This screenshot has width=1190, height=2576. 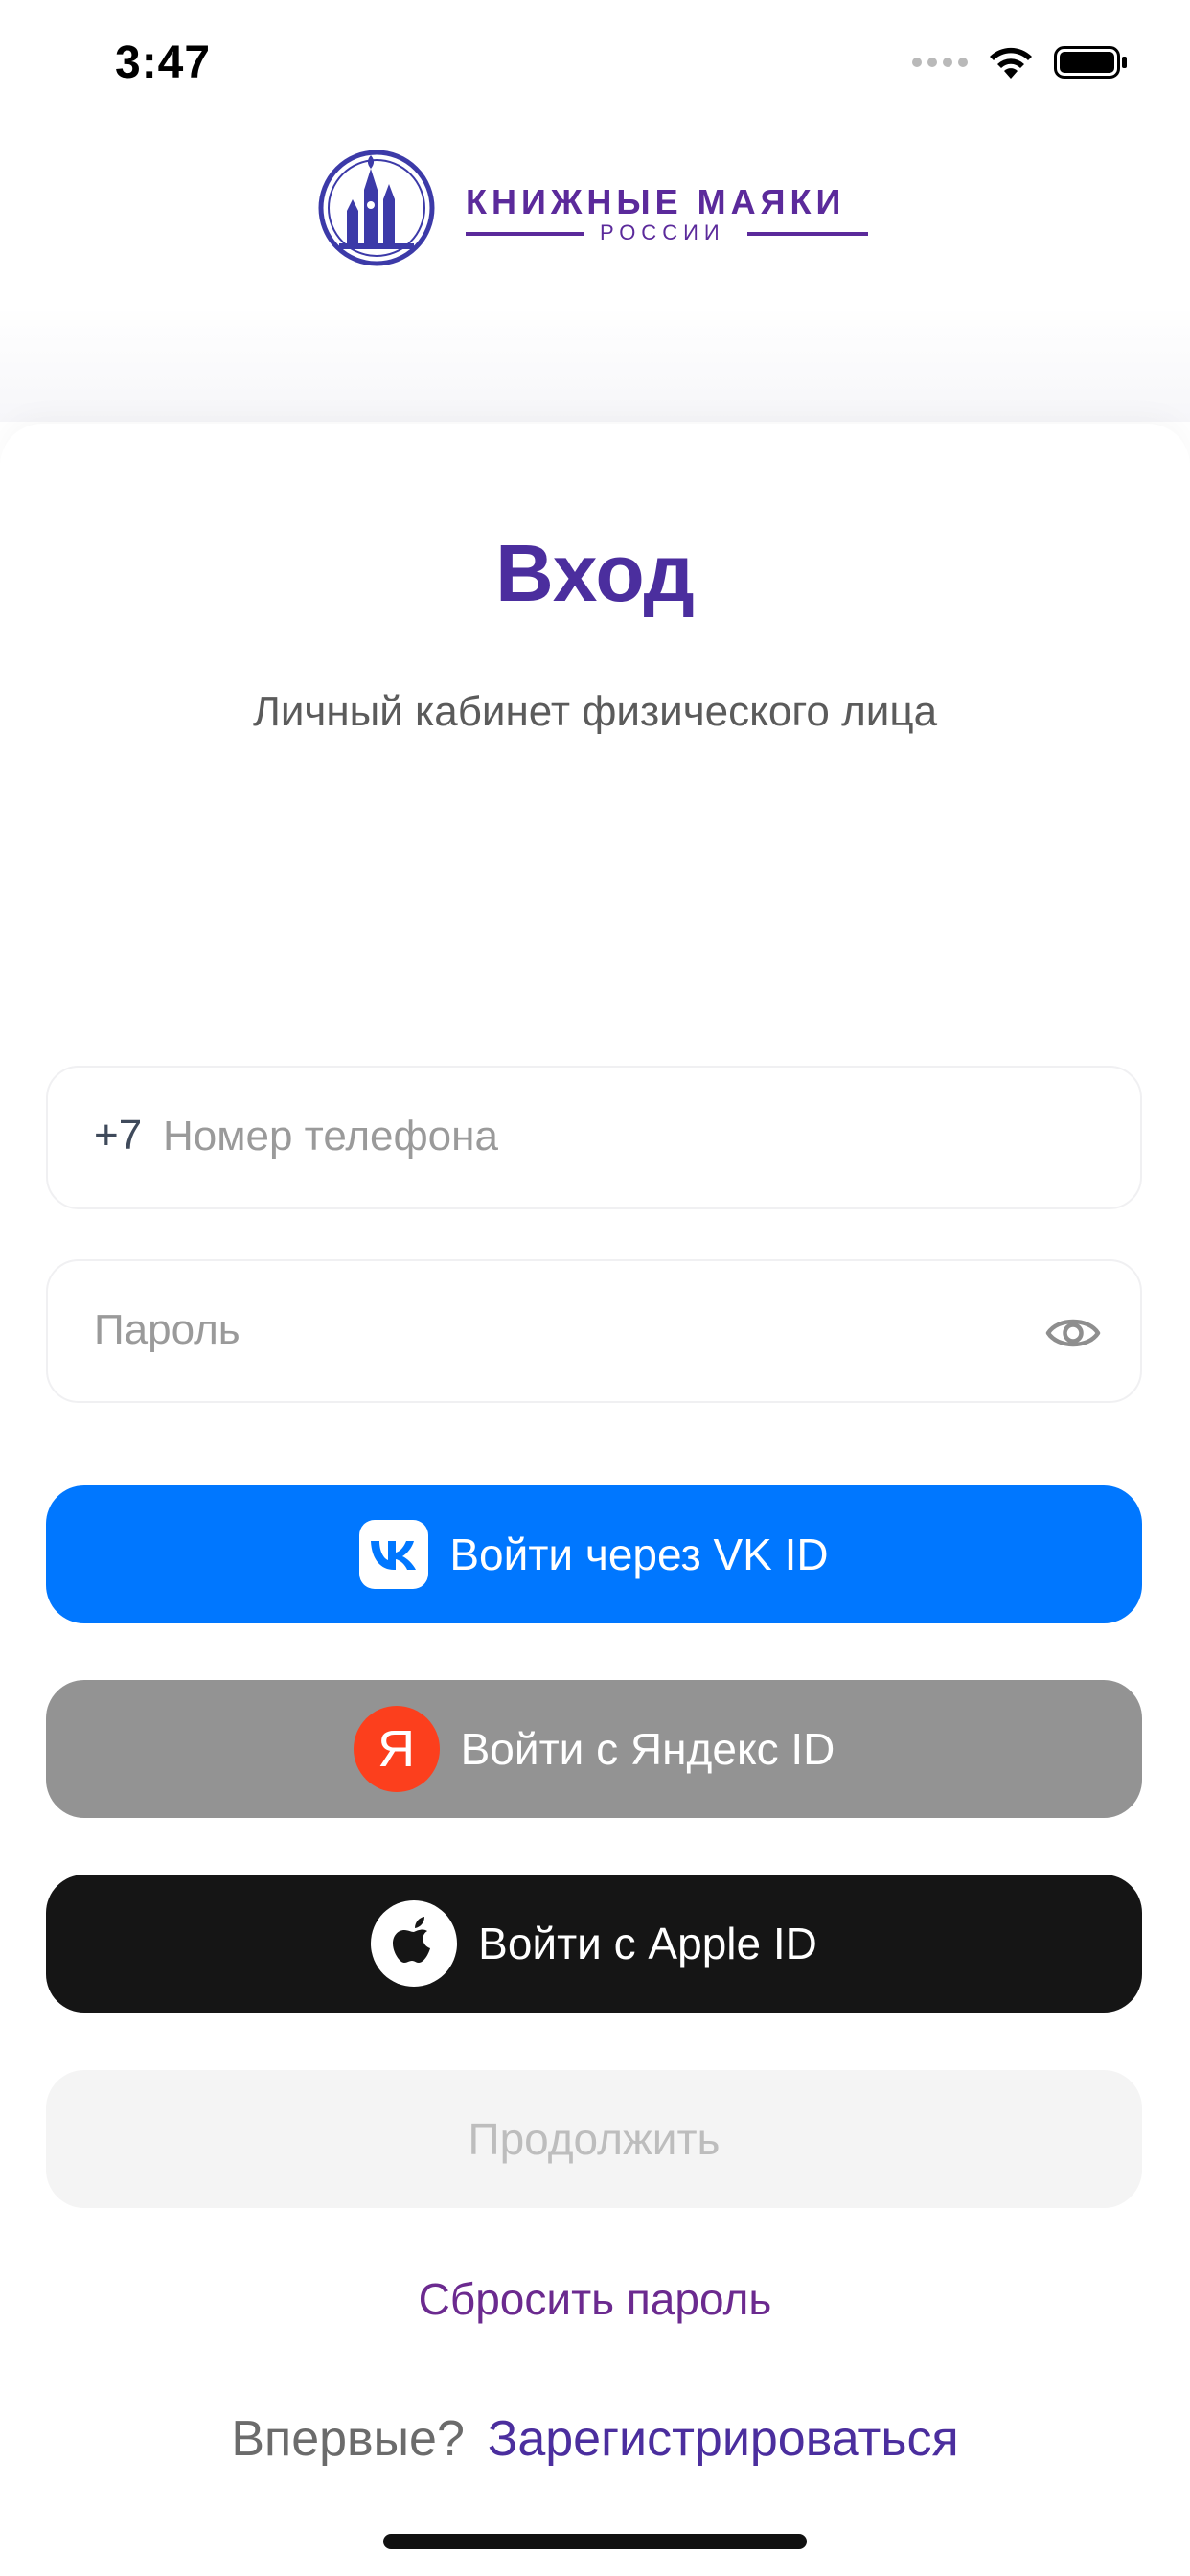 I want to click on password-field, so click(x=594, y=1331).